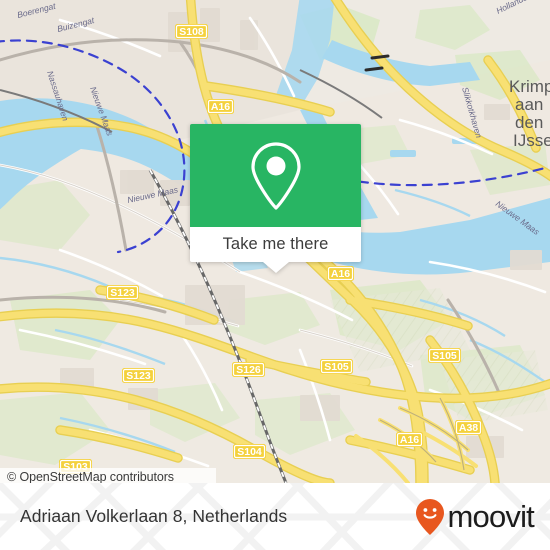  I want to click on take-me-there-button: Take me there, so click(275, 250).